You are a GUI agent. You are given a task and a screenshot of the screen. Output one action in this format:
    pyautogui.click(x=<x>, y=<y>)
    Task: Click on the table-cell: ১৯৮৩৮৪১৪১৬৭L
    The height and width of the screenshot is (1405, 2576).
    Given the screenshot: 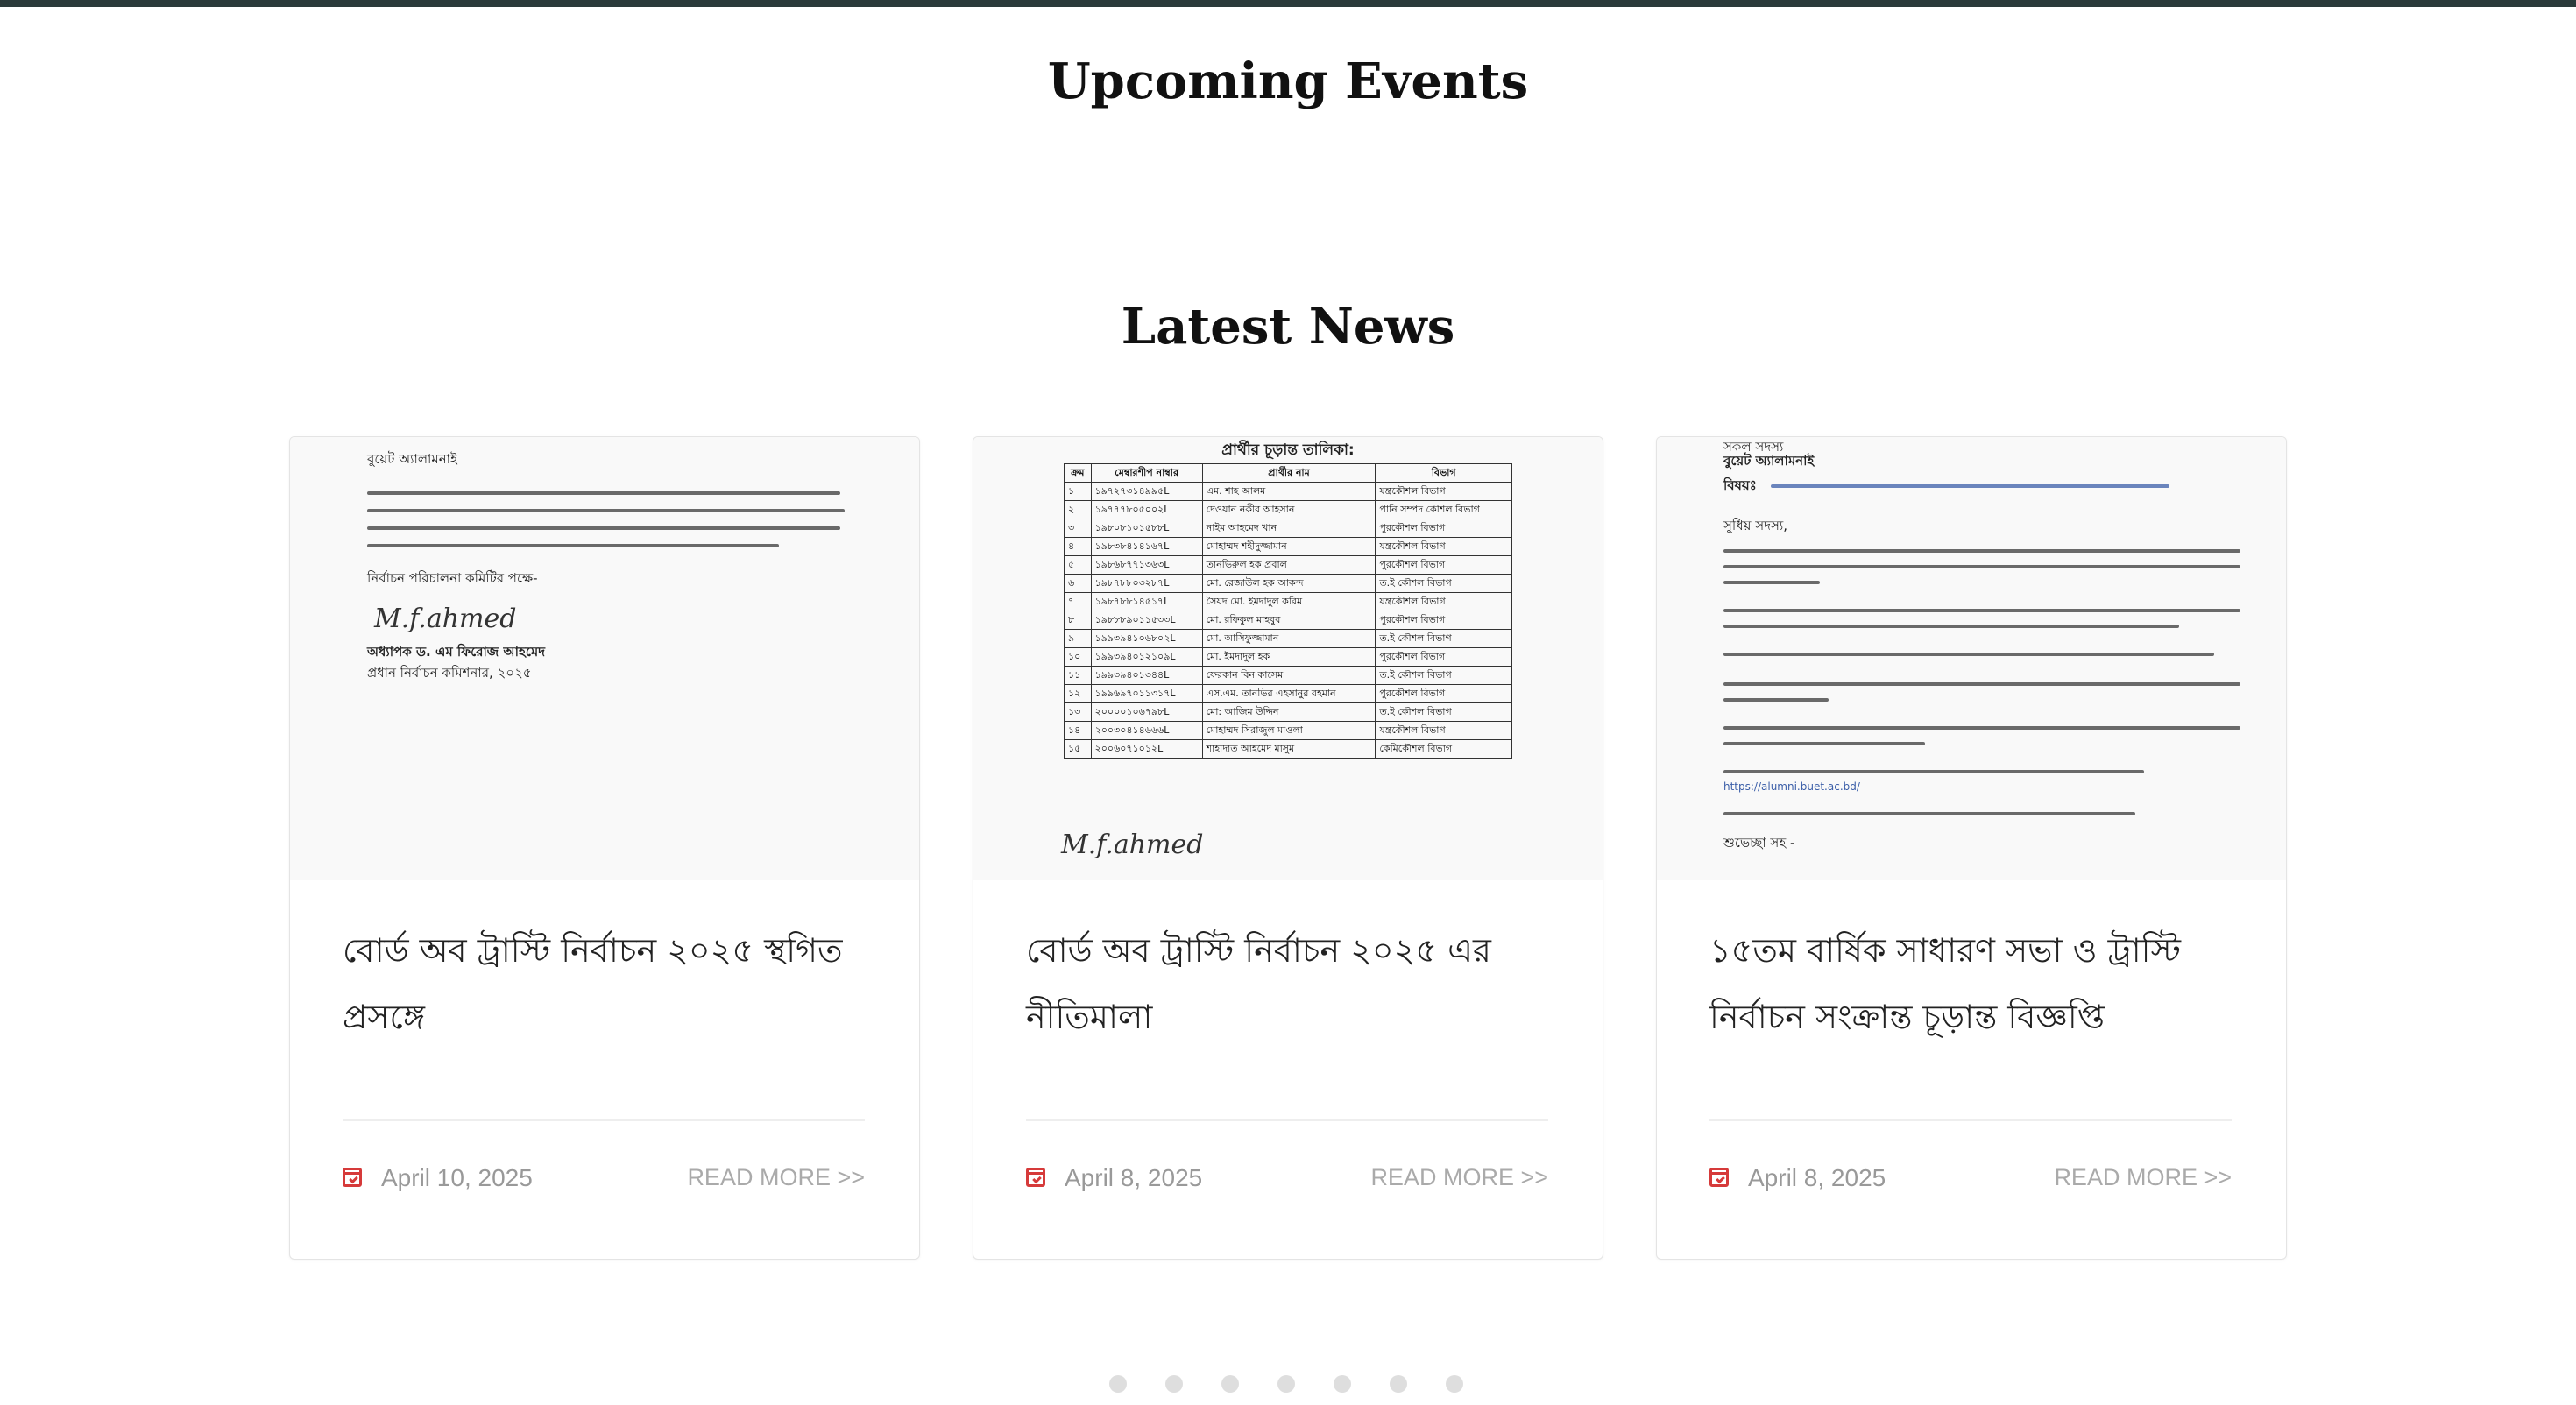 What is the action you would take?
    pyautogui.click(x=1146, y=546)
    